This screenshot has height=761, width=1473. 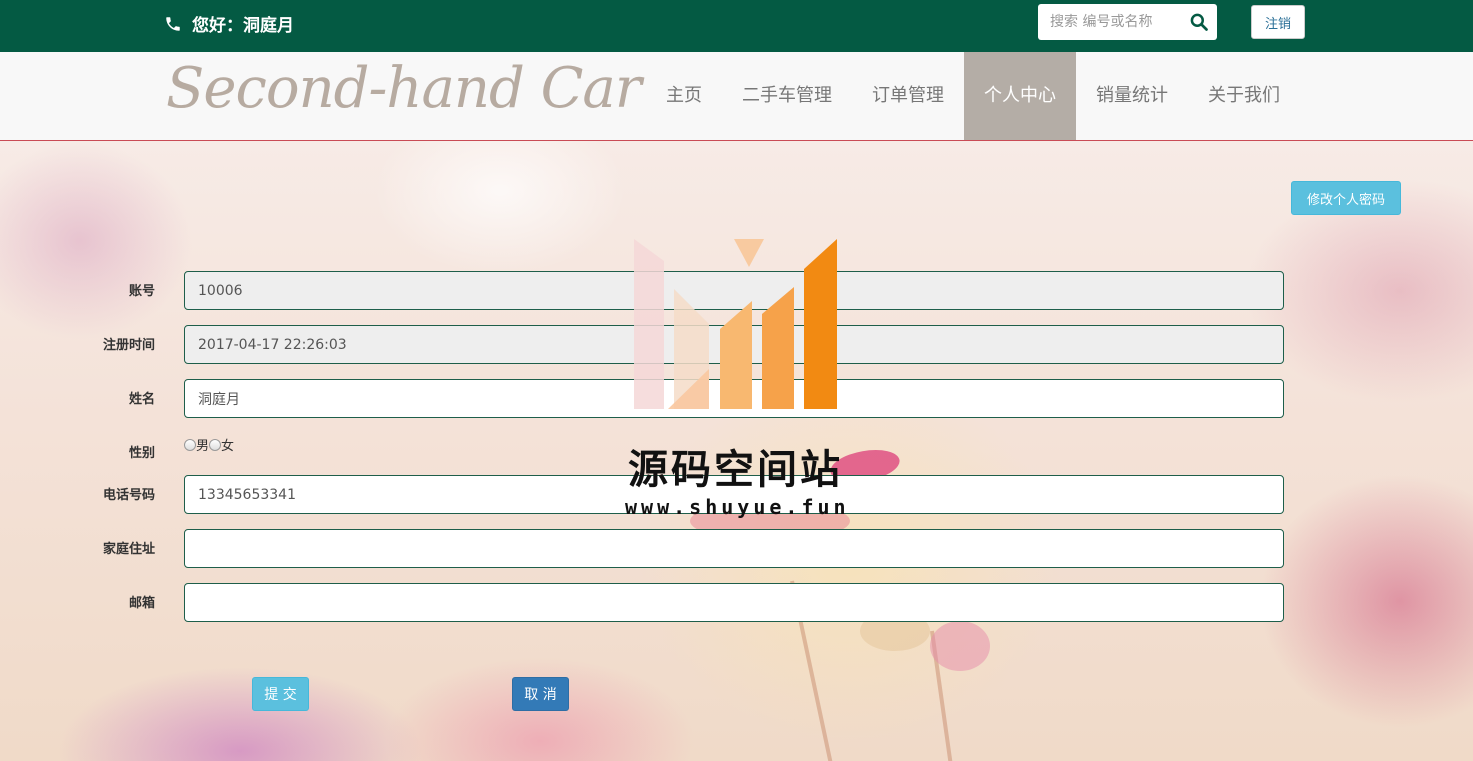 I want to click on change-password-button: 修改个人密码, so click(x=1346, y=198).